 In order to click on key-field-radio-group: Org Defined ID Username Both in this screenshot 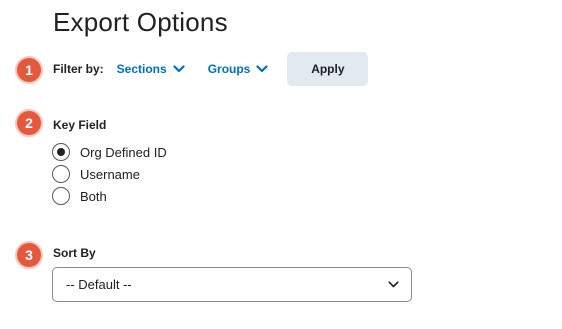, I will do `click(109, 174)`.